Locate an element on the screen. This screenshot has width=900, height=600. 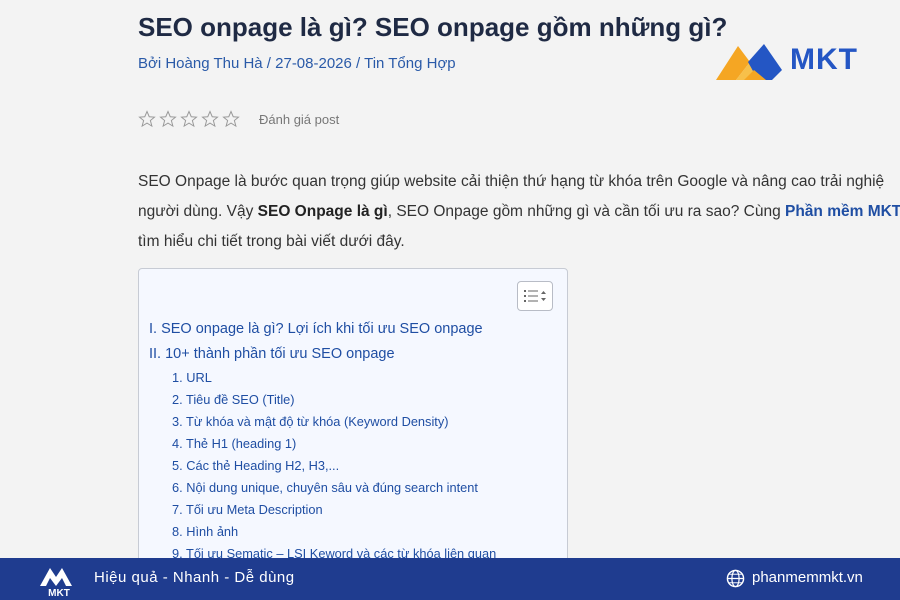
list-toggle-icon is located at coordinates (535, 296).